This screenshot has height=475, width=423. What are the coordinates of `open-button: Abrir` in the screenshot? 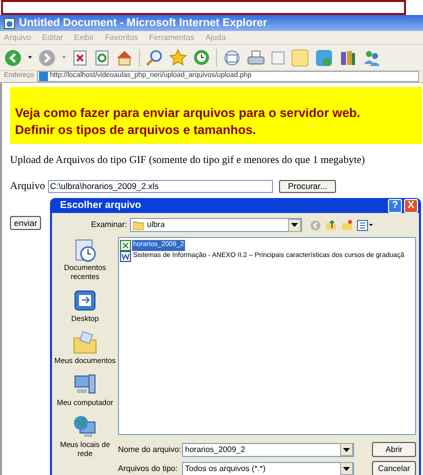 It's located at (394, 449).